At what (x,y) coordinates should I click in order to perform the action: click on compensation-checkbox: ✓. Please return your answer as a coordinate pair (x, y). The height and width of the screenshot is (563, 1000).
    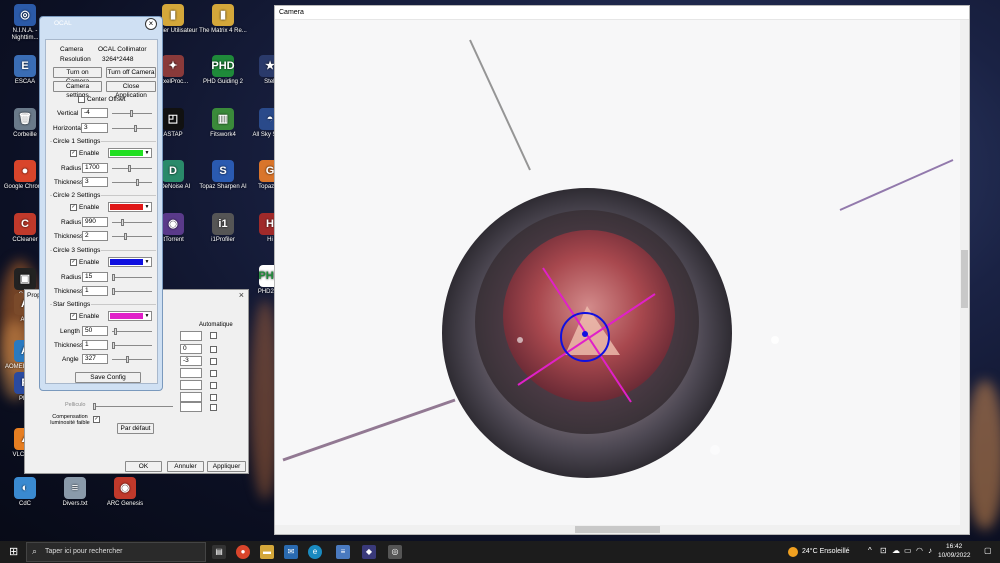
    Looking at the image, I should click on (96, 419).